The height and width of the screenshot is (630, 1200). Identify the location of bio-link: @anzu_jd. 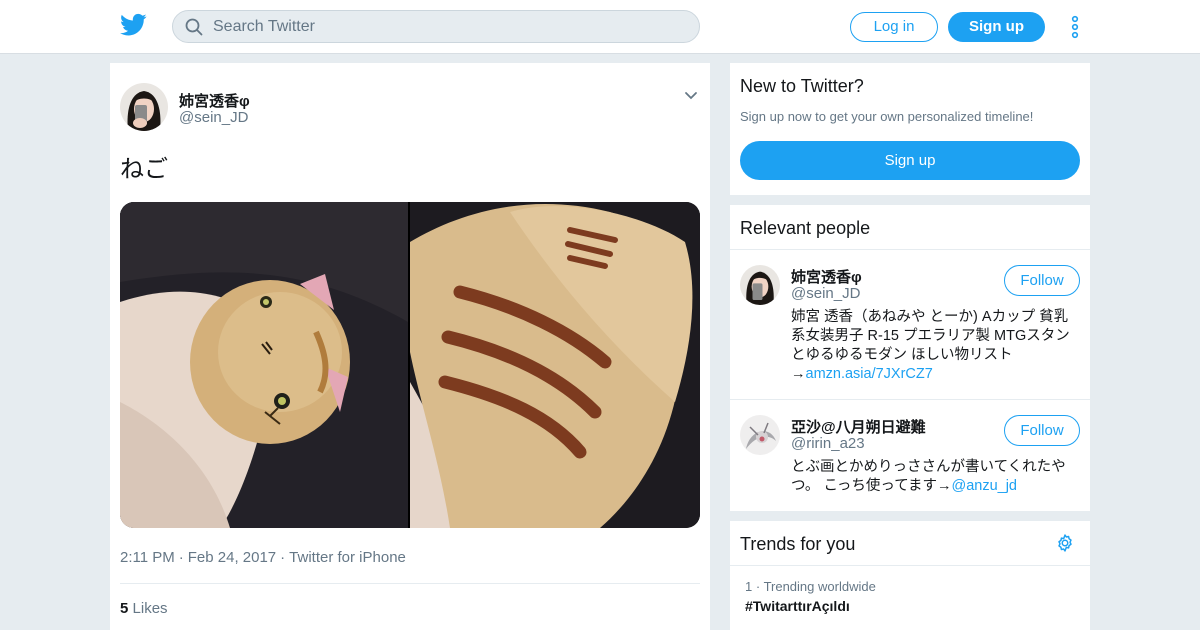
(984, 486).